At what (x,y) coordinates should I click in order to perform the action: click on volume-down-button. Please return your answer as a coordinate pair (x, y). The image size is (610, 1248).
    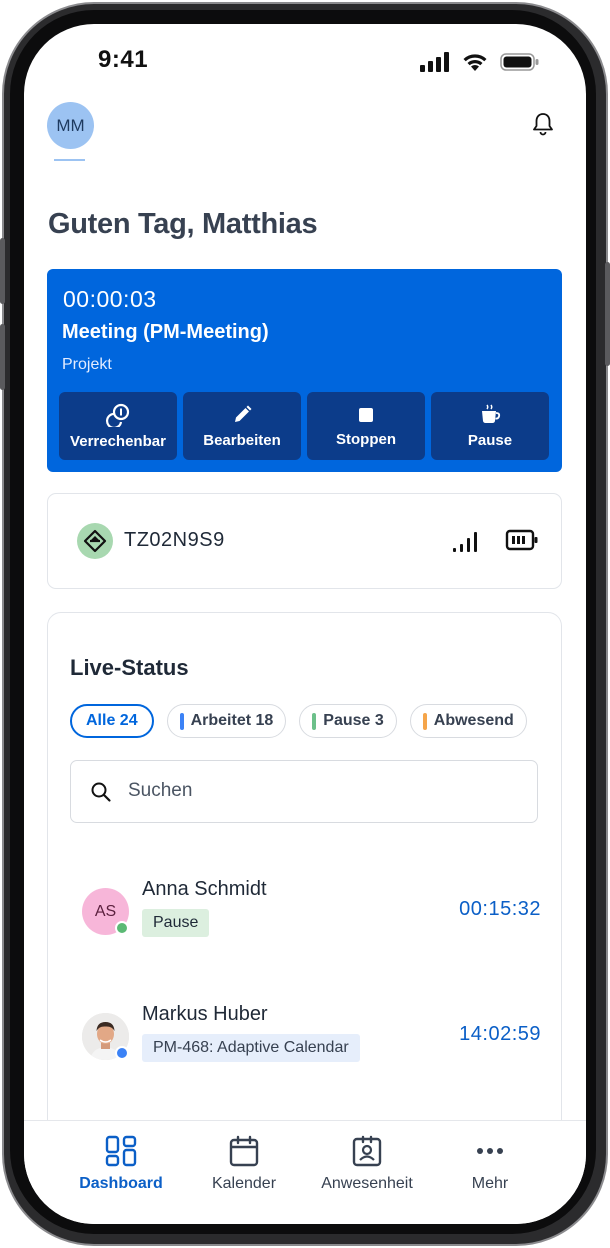
    Looking at the image, I should click on (2, 357).